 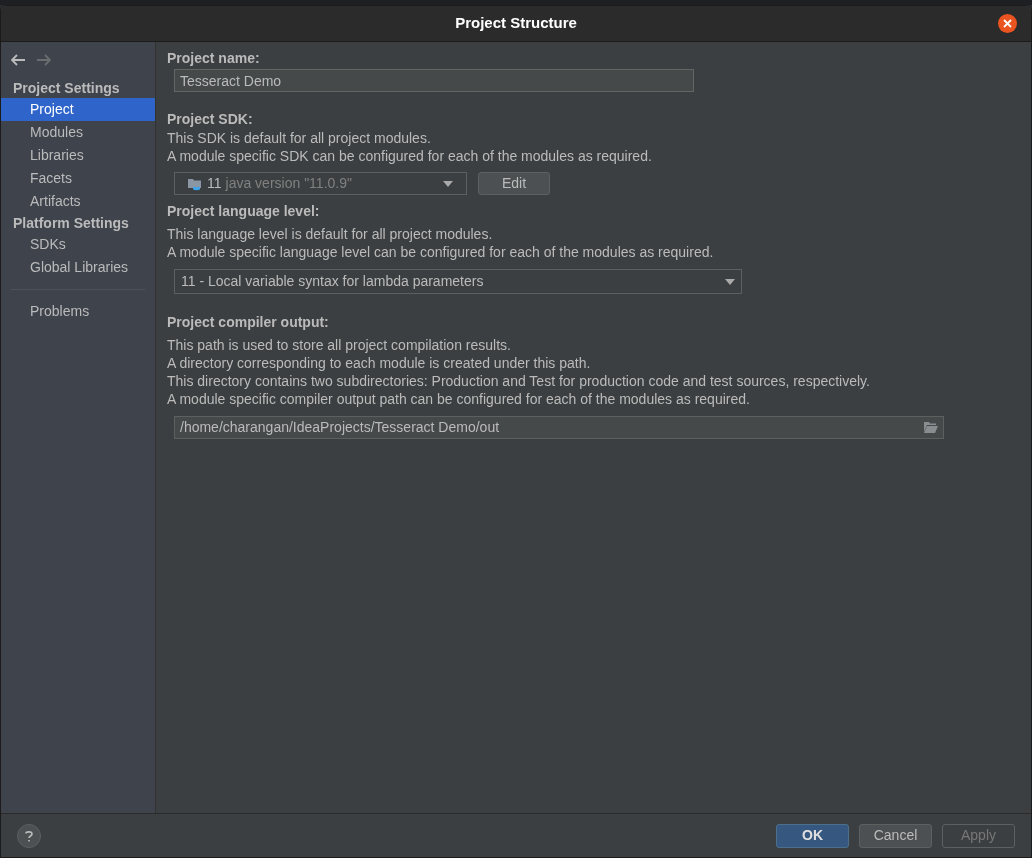 What do you see at coordinates (434, 80) in the screenshot?
I see `project-name-field: Tesseract Demo` at bounding box center [434, 80].